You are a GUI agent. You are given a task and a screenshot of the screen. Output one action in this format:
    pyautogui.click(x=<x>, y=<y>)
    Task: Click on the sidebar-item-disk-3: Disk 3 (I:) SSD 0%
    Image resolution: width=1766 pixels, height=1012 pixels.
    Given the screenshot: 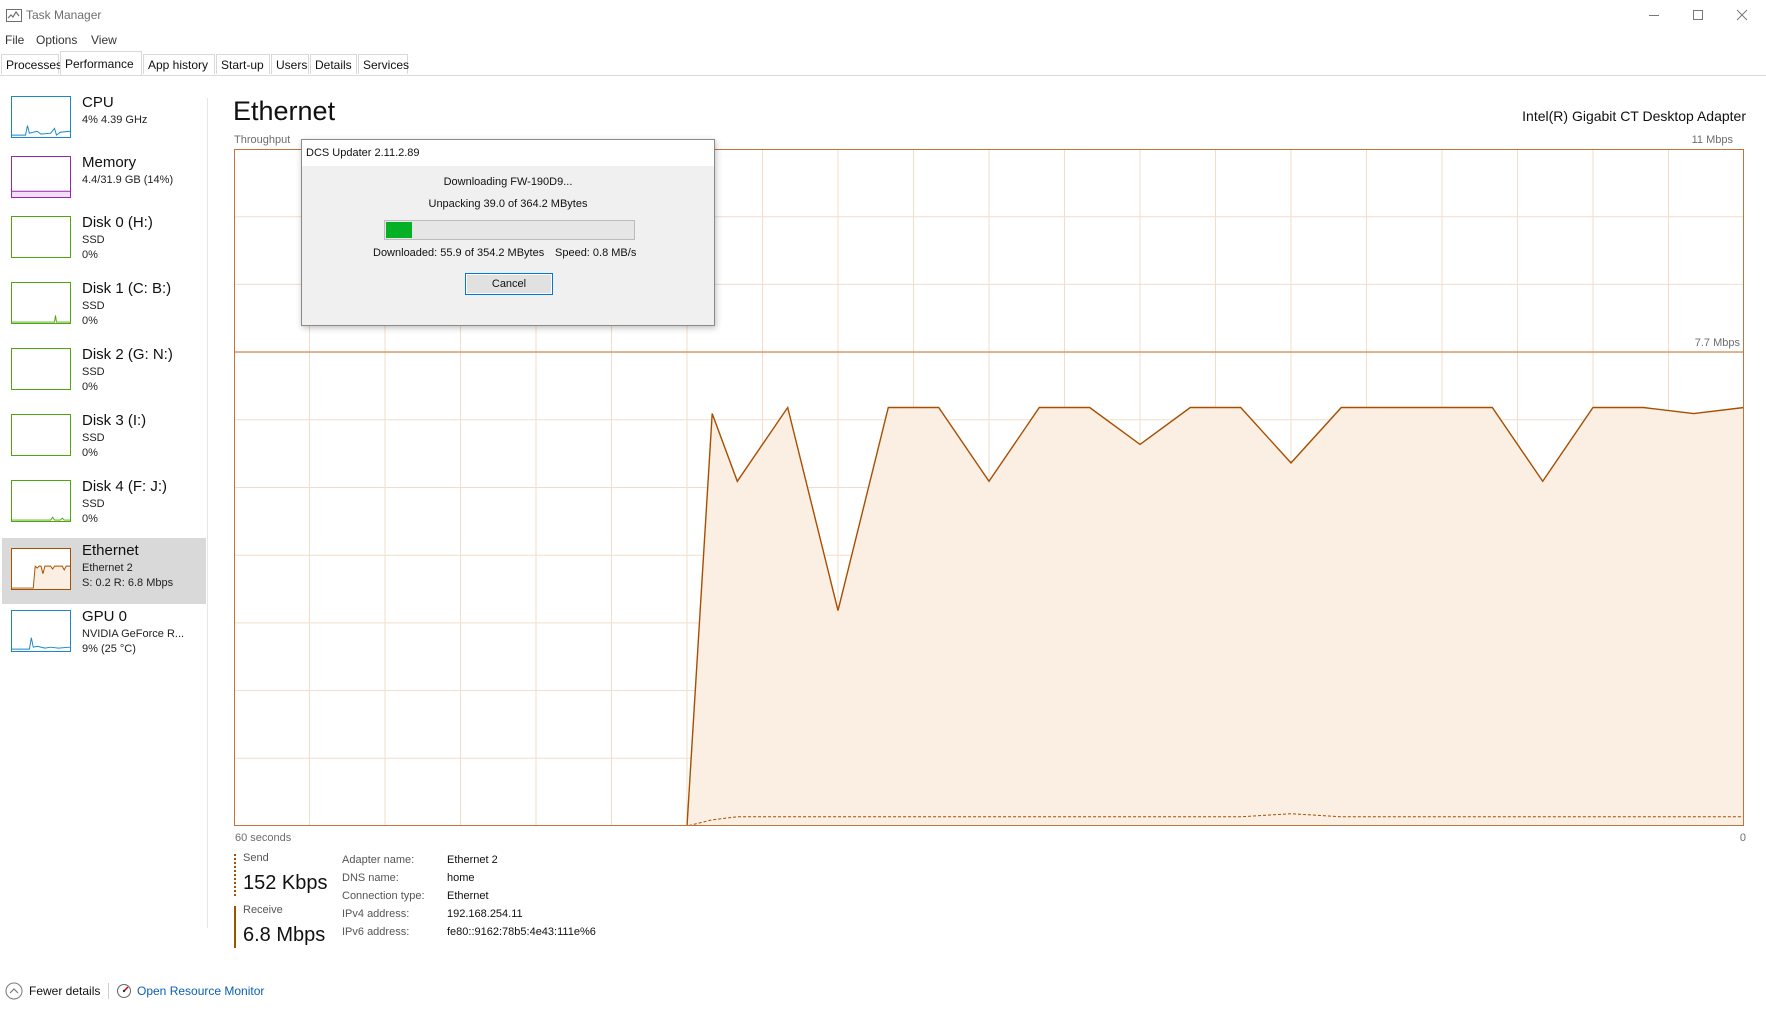 What is the action you would take?
    pyautogui.click(x=104, y=441)
    